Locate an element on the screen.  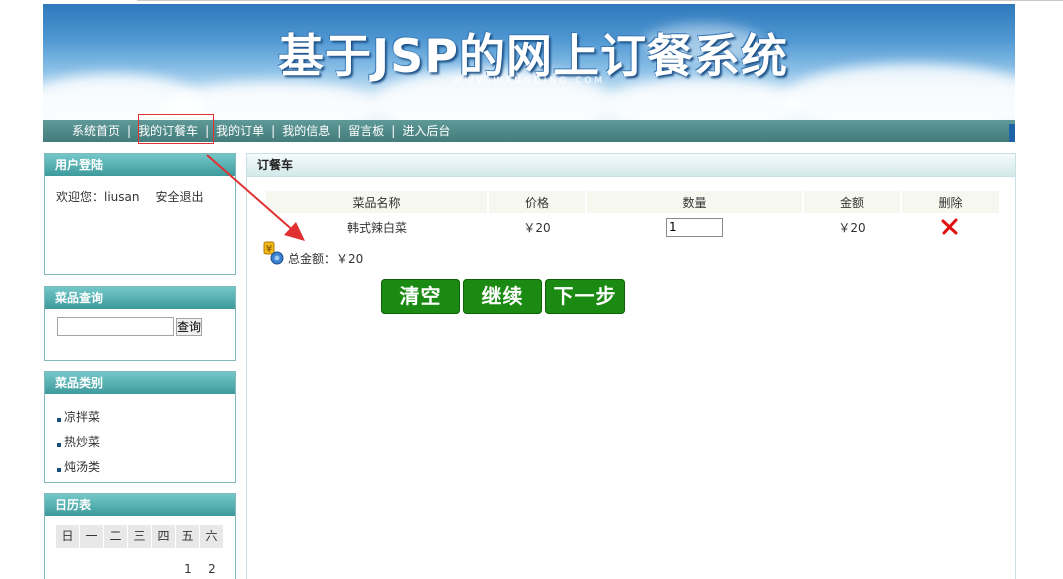
nav-item-admin: 进入后台 is located at coordinates (426, 131).